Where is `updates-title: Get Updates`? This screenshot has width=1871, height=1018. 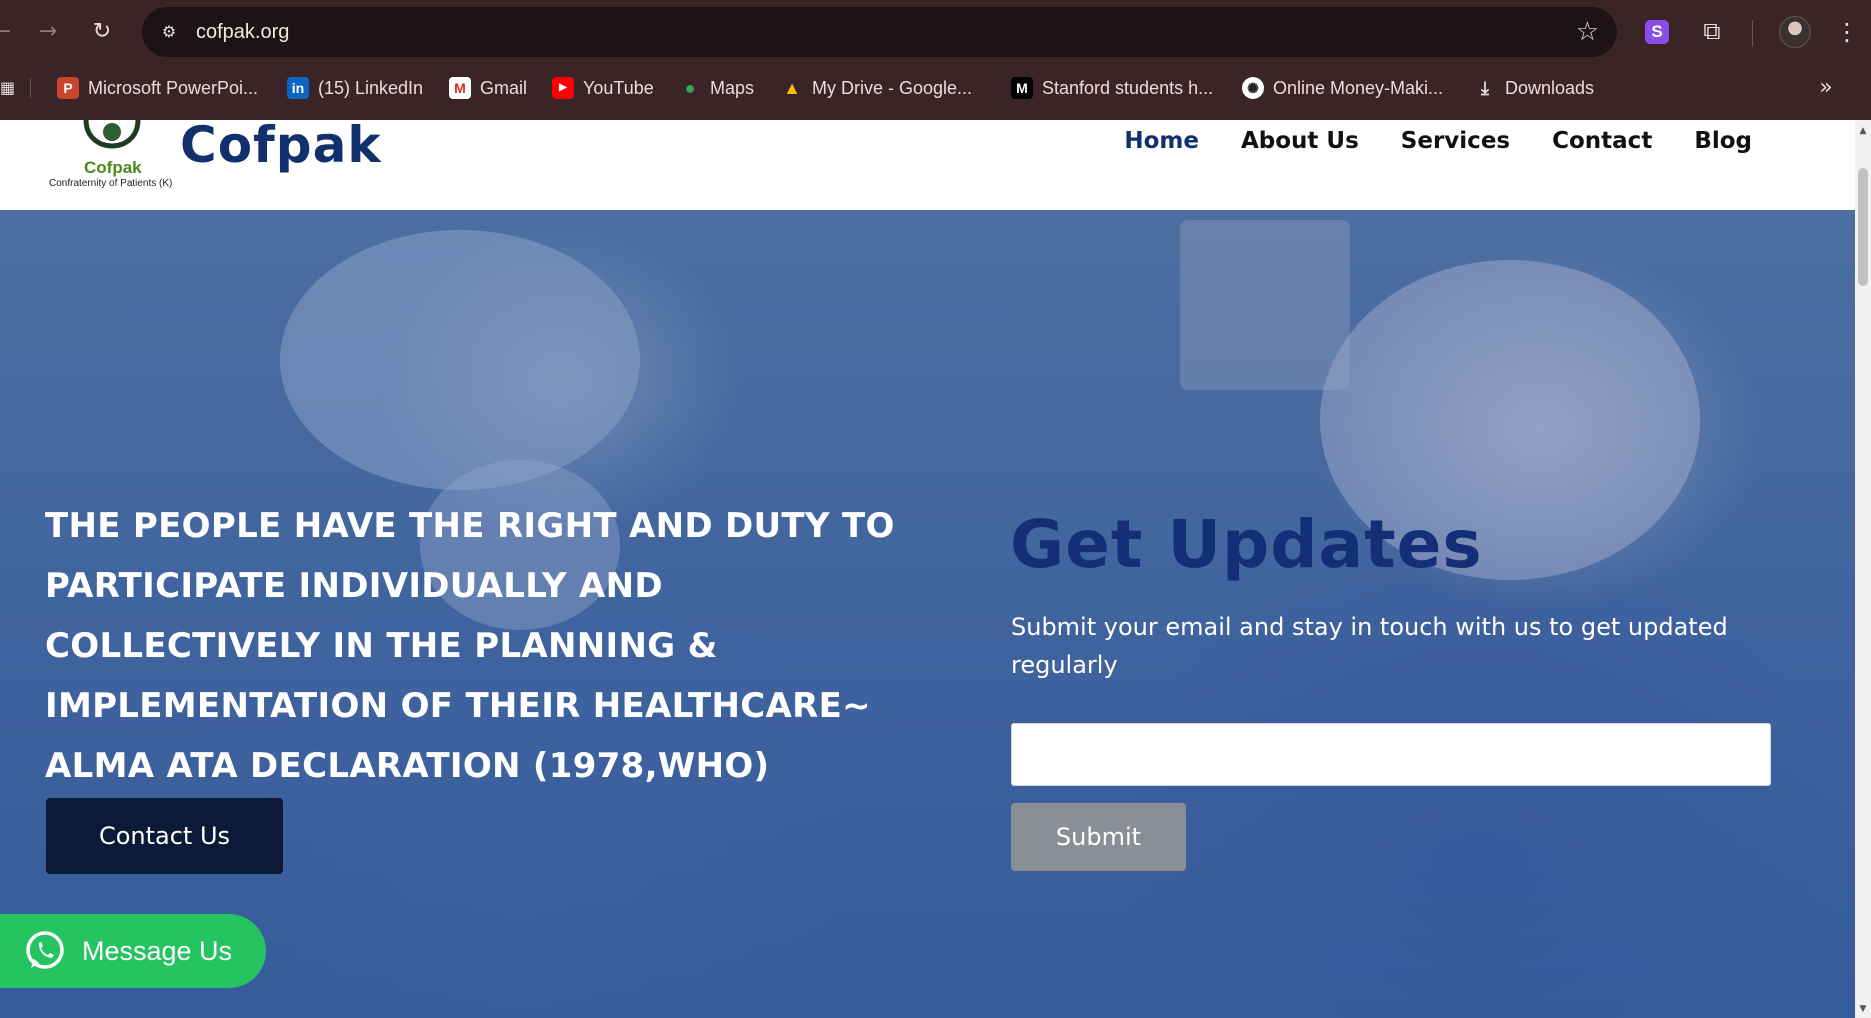 updates-title: Get Updates is located at coordinates (1246, 544).